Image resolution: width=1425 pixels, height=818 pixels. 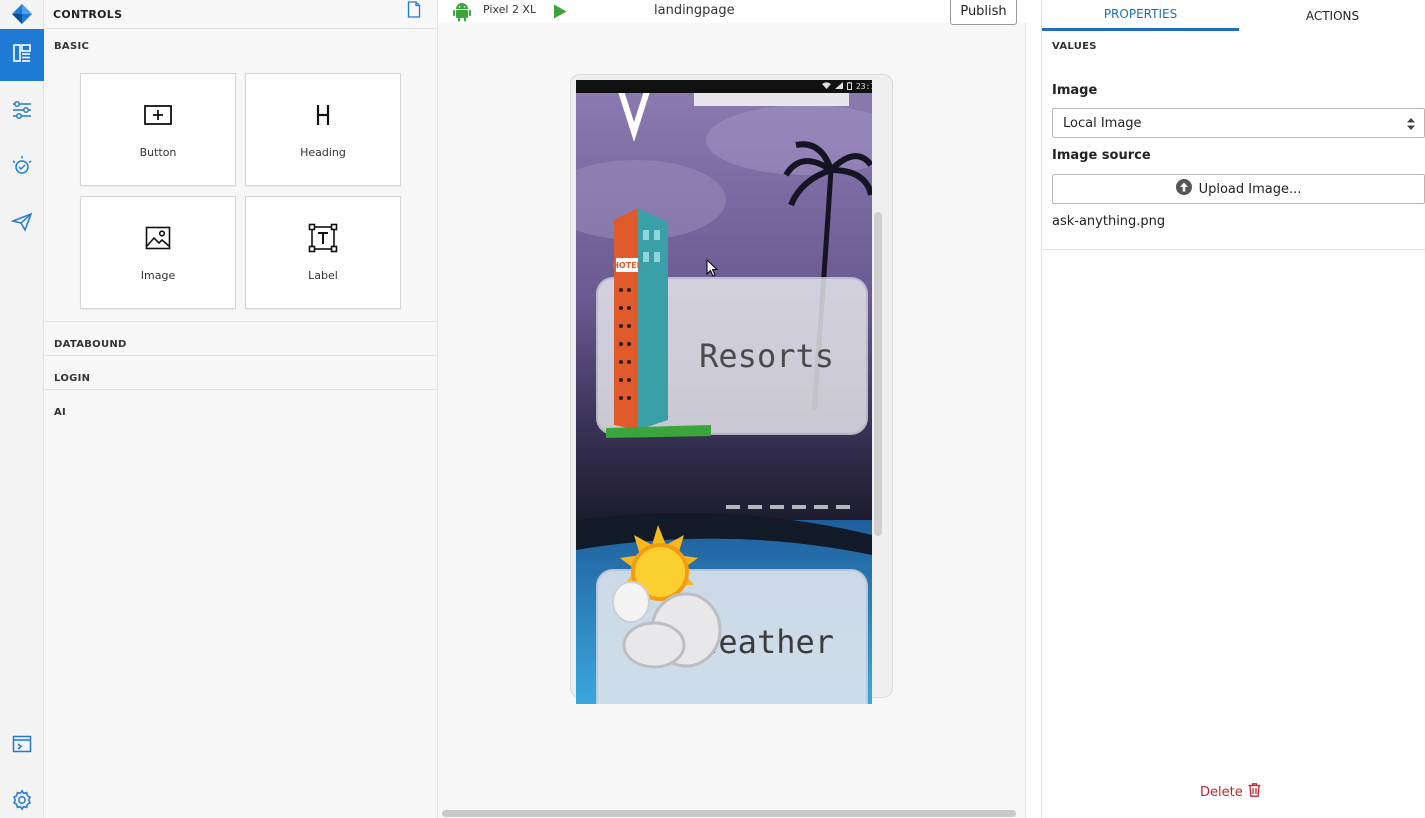 I want to click on basic-section-label: BASIC, so click(x=71, y=46).